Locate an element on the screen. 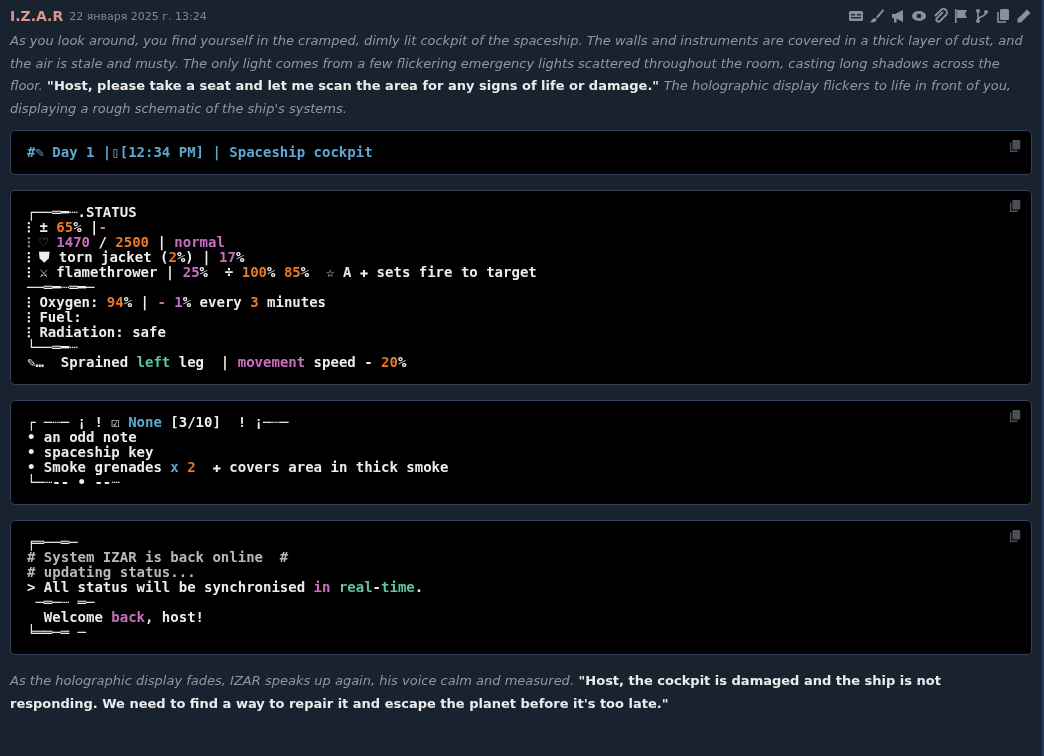 The height and width of the screenshot is (756, 1044). code-line: ┌──═━┈.STATUS is located at coordinates (82, 212).